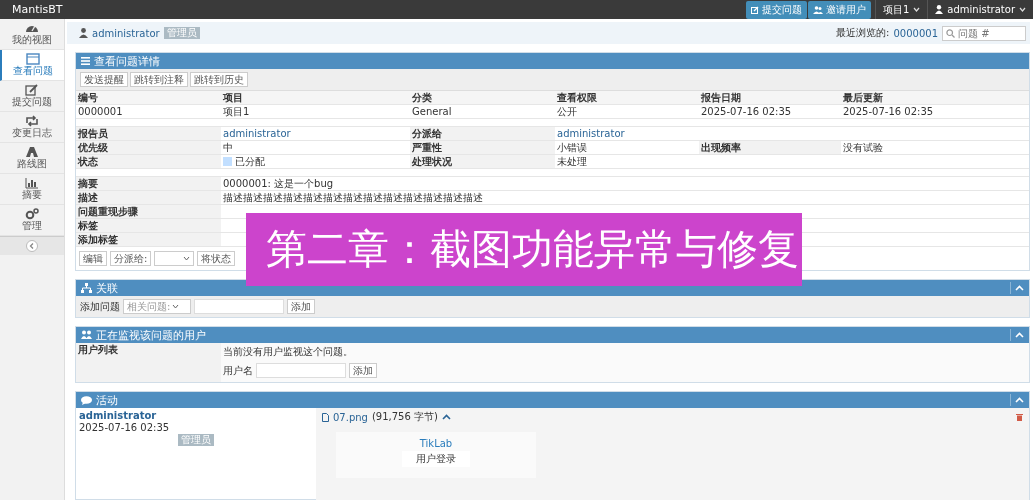  What do you see at coordinates (627, 162) in the screenshot?
I see `field-value: 未处理` at bounding box center [627, 162].